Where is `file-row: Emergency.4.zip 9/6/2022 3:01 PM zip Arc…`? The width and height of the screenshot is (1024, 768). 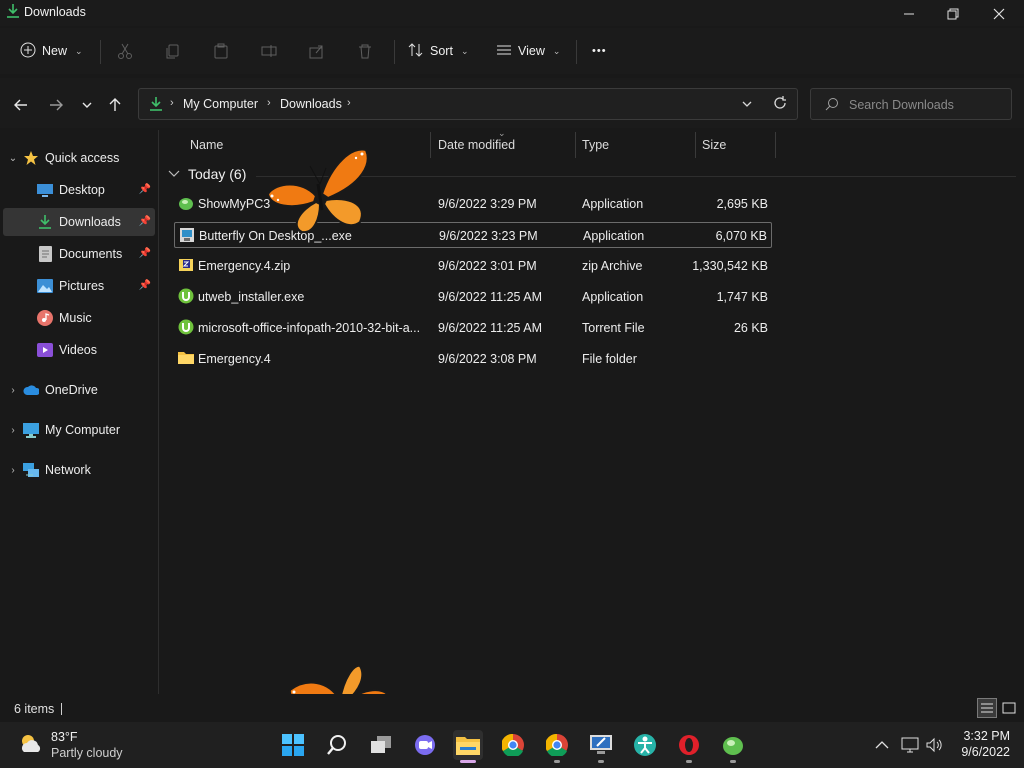 file-row: Emergency.4.zip 9/6/2022 3:01 PM zip Arc… is located at coordinates (473, 266).